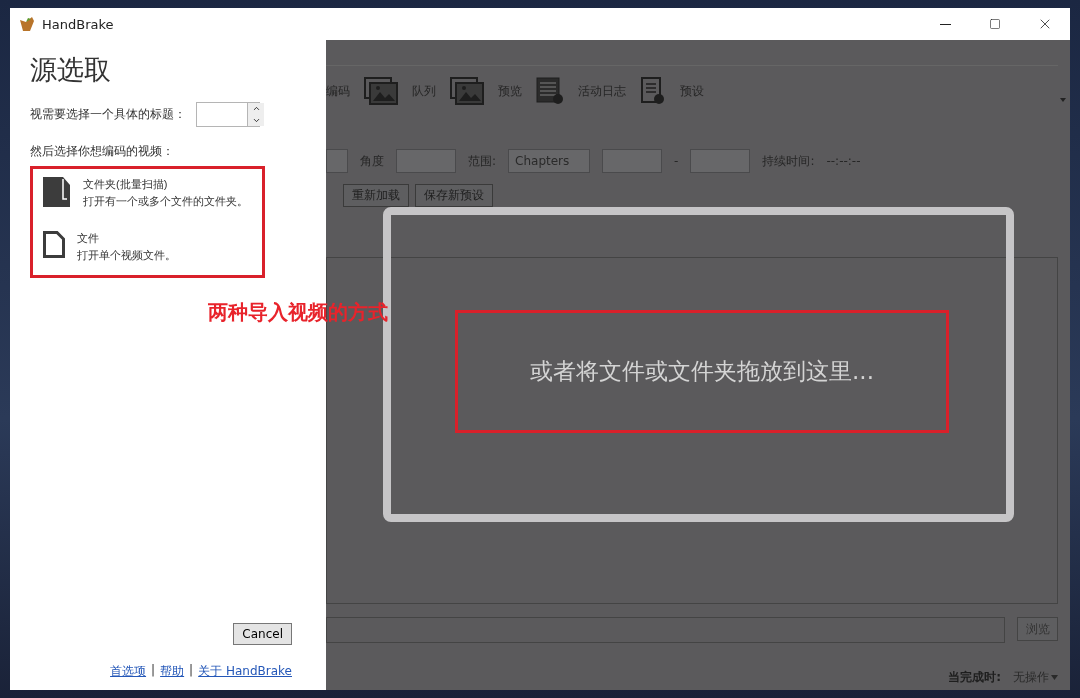  Describe the element at coordinates (172, 671) in the screenshot. I see `footer-link: 帮助` at that location.